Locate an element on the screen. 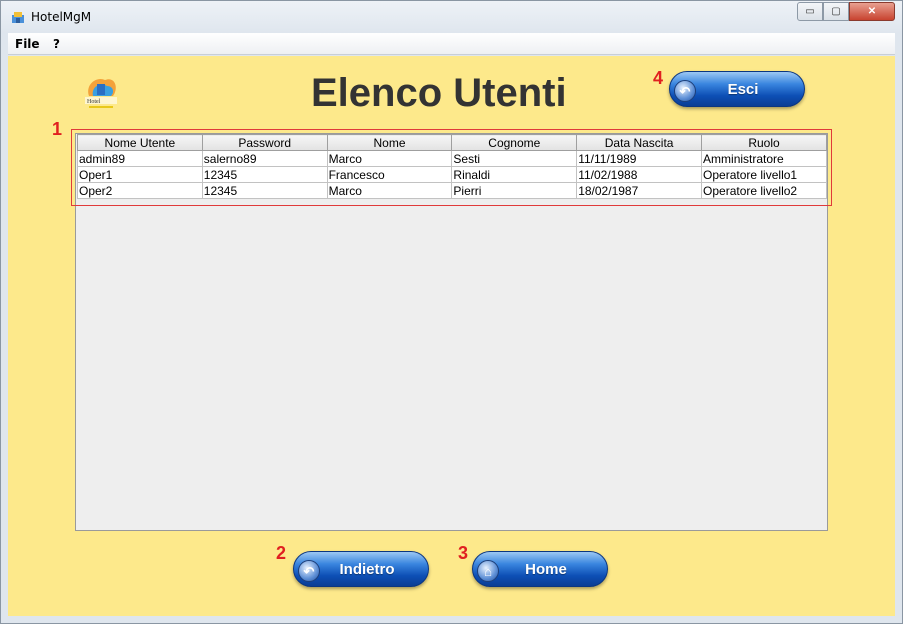 This screenshot has height=624, width=903. app-icon is located at coordinates (18, 17).